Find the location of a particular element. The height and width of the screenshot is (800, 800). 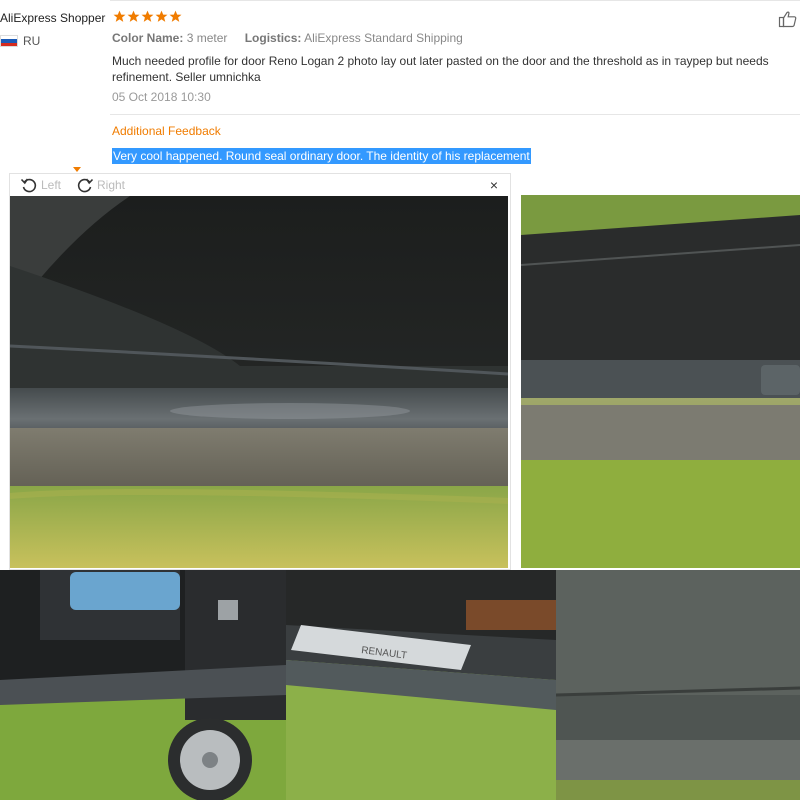

photo-texture is located at coordinates (678, 685).